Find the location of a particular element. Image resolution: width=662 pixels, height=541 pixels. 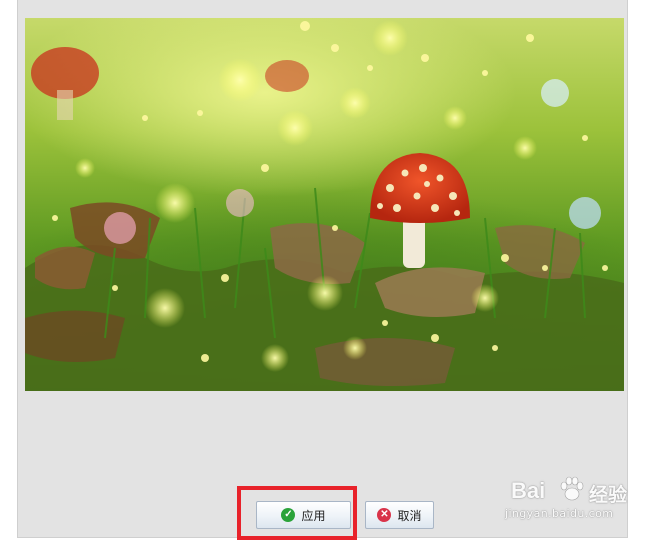

watermark-brand-suffix: 经验 is located at coordinates (608, 495).